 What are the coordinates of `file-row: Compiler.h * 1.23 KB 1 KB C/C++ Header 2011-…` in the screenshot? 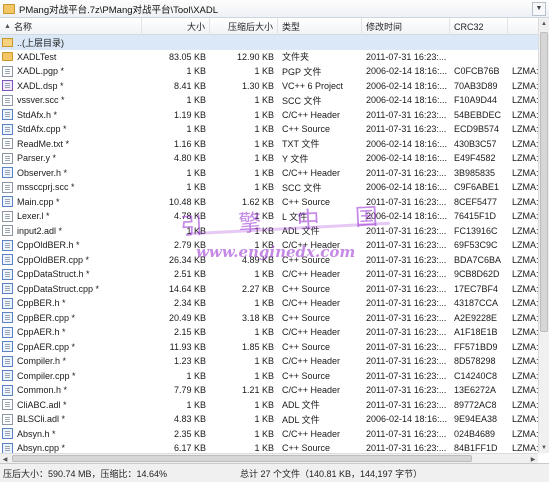 It's located at (269, 361).